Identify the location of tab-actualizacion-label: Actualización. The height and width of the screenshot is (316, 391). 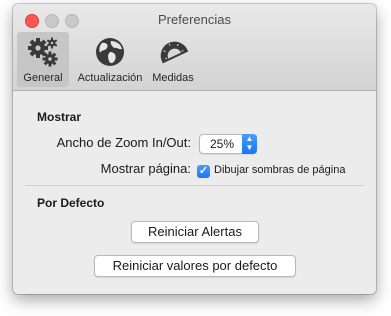
(110, 78).